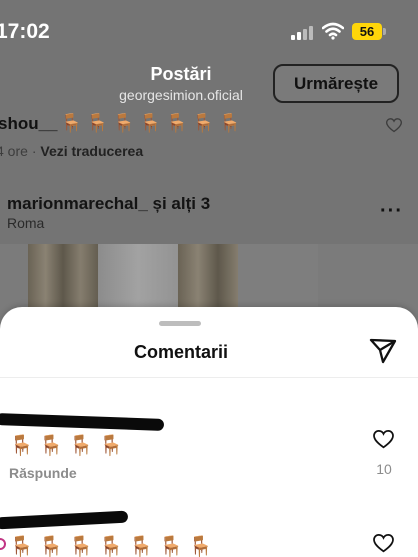  I want to click on comment-text: 🪑🪑🪑🪑🪑🪑🪑, so click(114, 546).